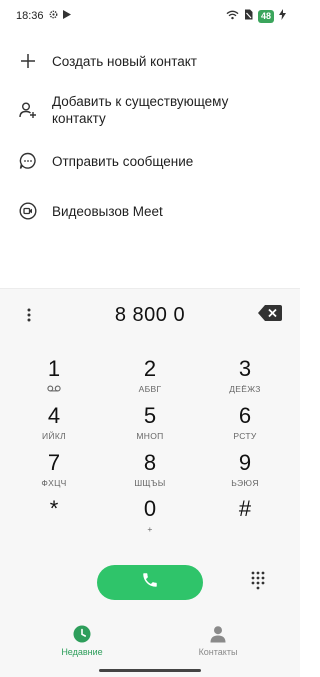  I want to click on key-8: 8 ШЩЪЫ, so click(150, 475).